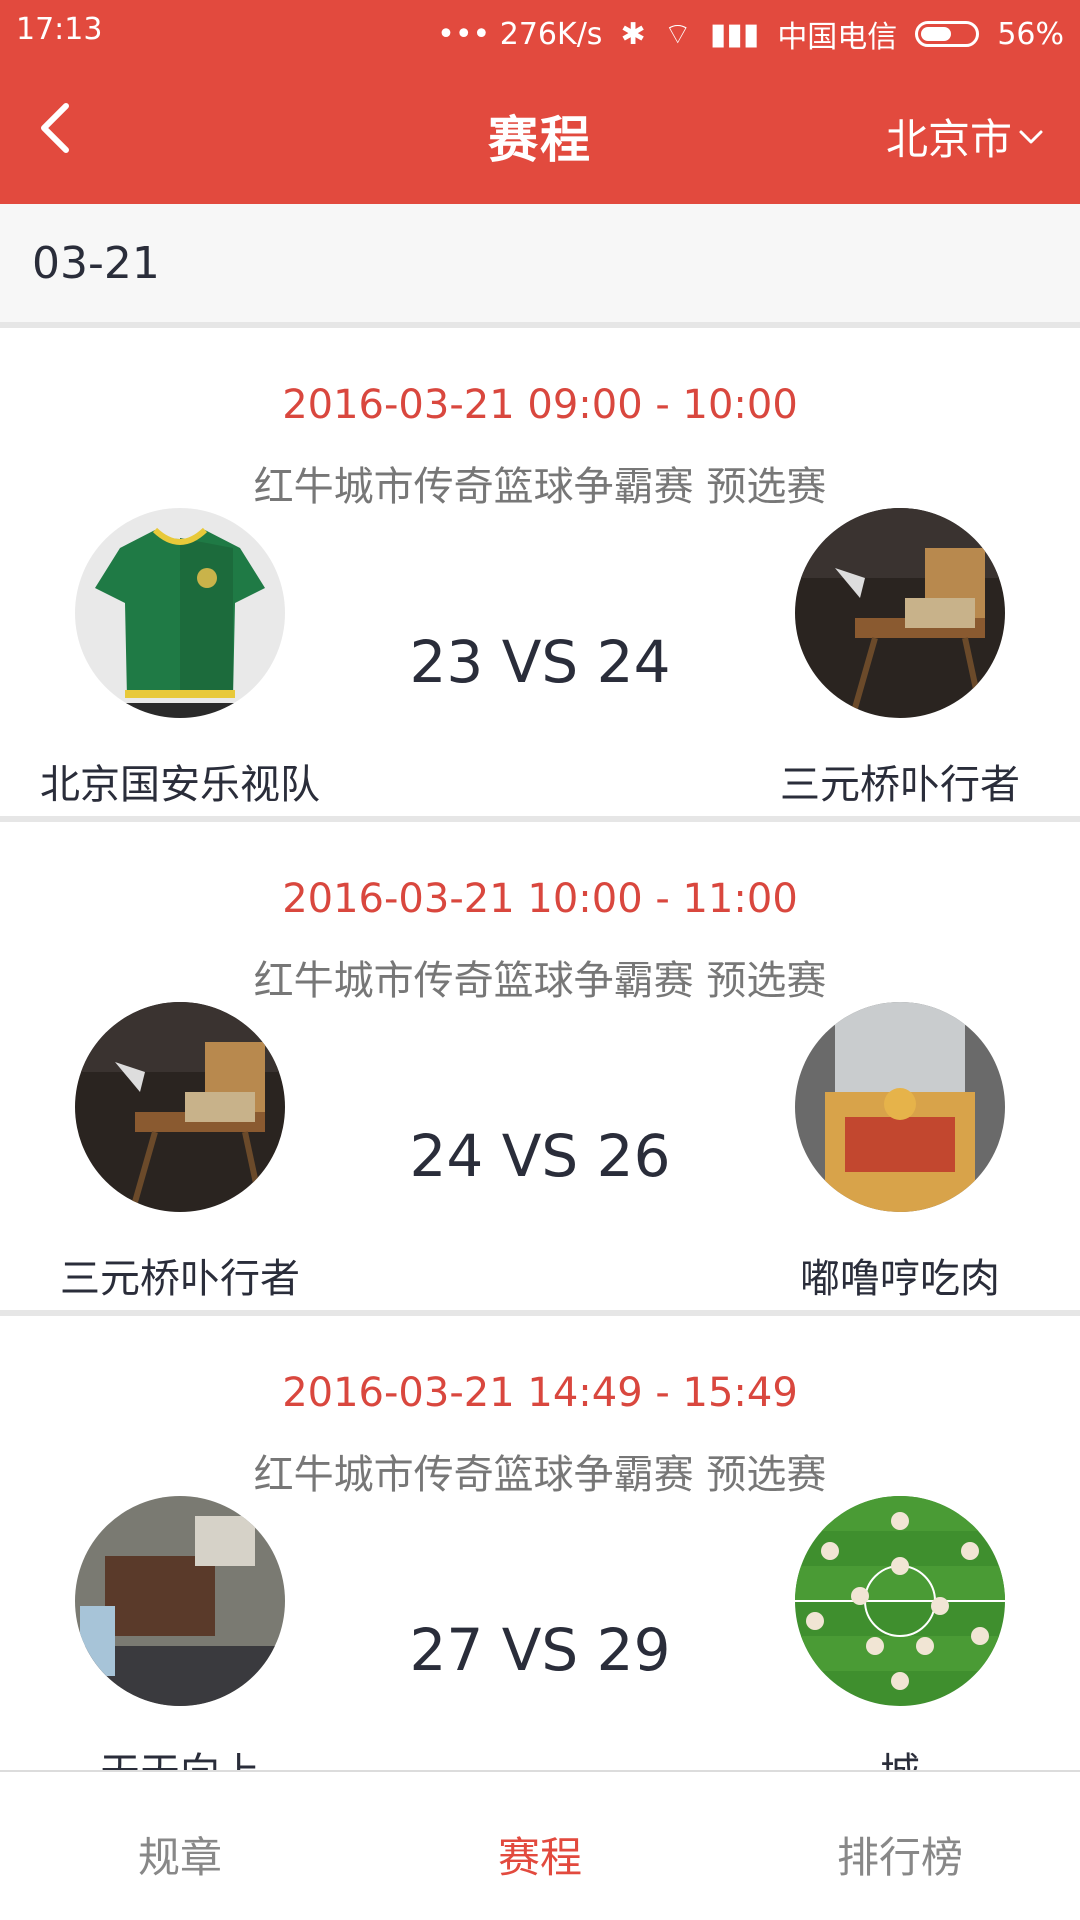 The height and width of the screenshot is (1920, 1080). What do you see at coordinates (540, 133) in the screenshot?
I see `app-header: 赛程 北京市` at bounding box center [540, 133].